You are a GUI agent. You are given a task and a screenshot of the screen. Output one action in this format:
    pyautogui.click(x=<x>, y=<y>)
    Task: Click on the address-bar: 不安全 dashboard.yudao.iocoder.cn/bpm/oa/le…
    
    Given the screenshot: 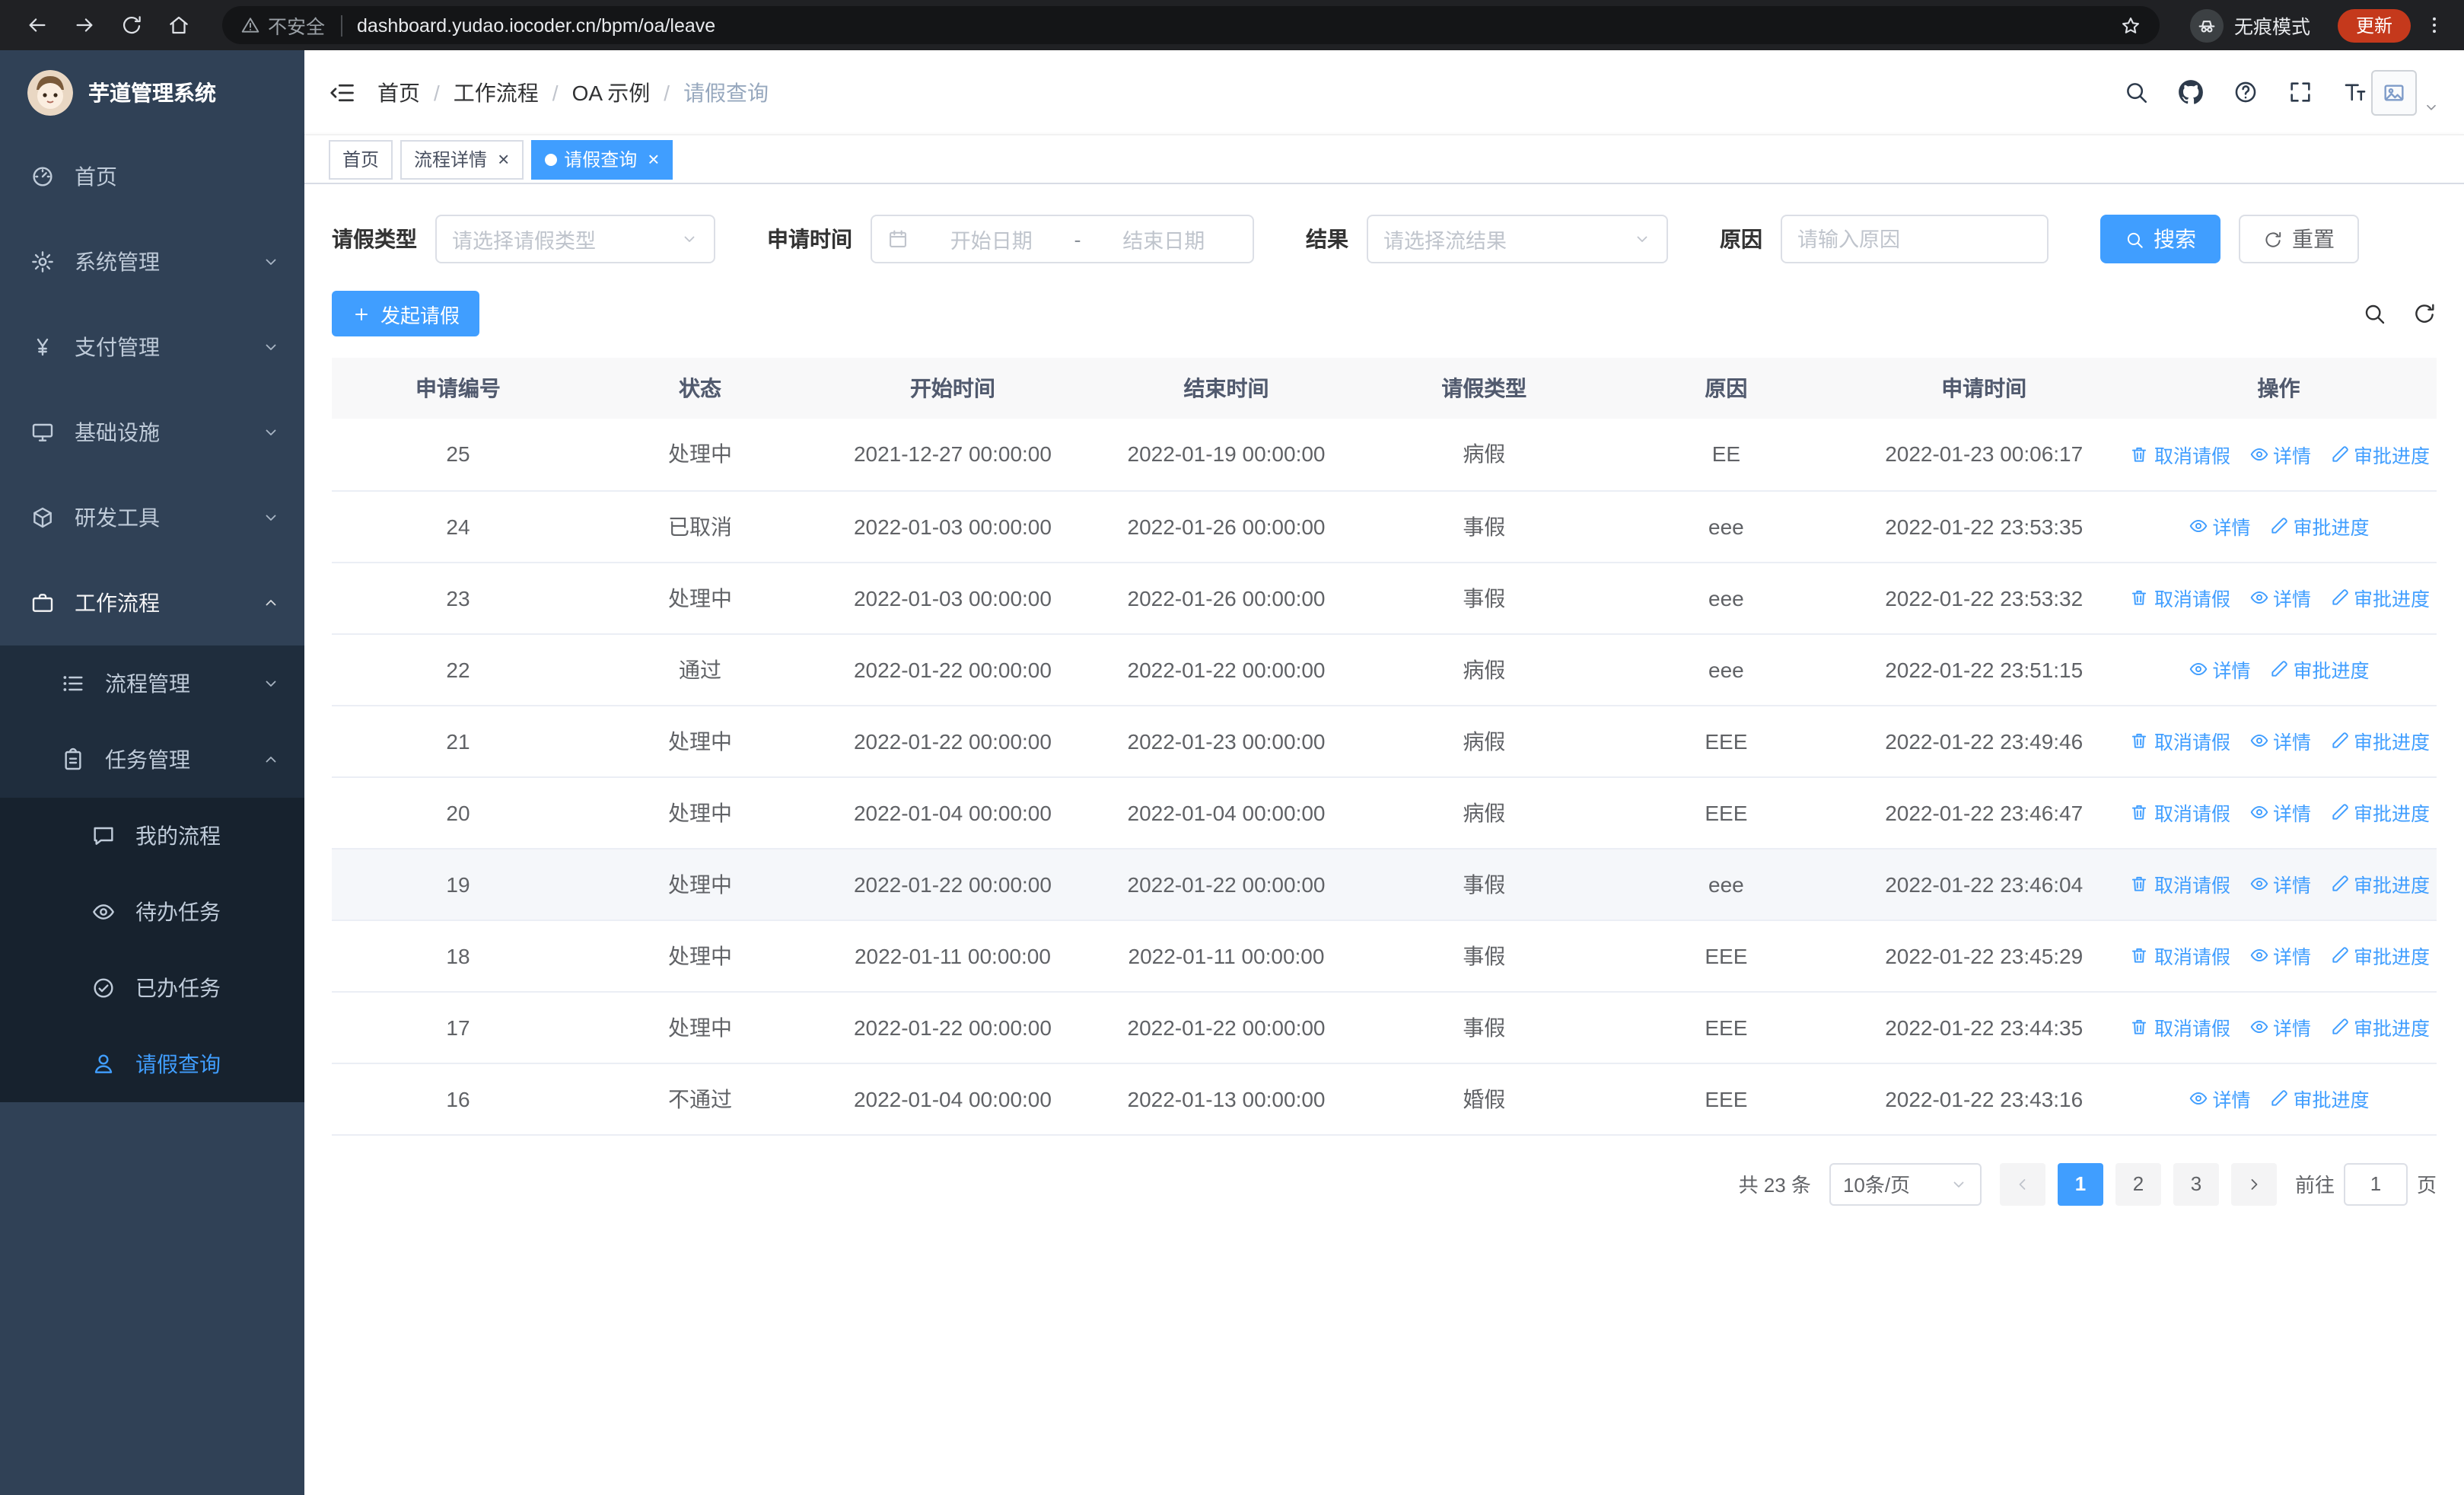 What is the action you would take?
    pyautogui.click(x=1191, y=25)
    